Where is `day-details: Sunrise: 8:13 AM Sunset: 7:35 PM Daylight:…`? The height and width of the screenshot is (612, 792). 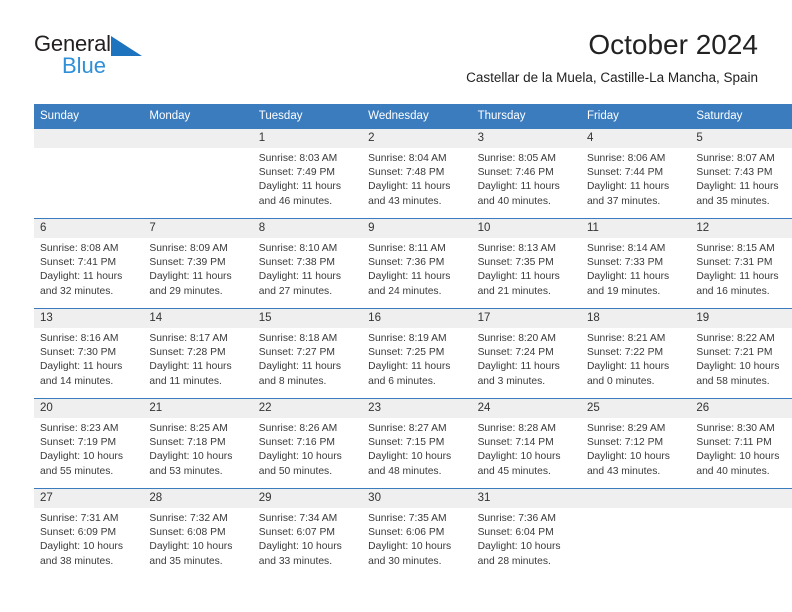
day-details: Sunrise: 8:13 AM Sunset: 7:35 PM Daylight:… is located at coordinates (526, 268).